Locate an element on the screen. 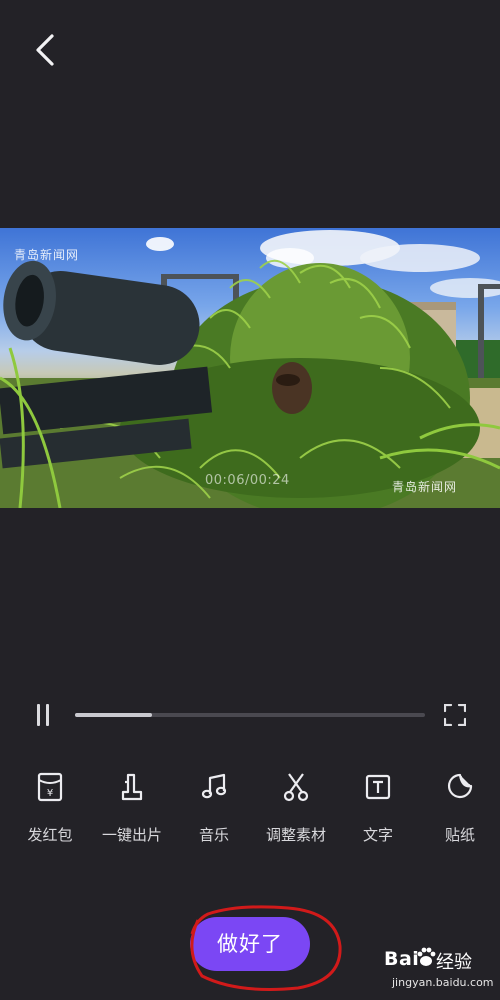  video-watermark-bottom: 青岛新闻网 is located at coordinates (425, 487).